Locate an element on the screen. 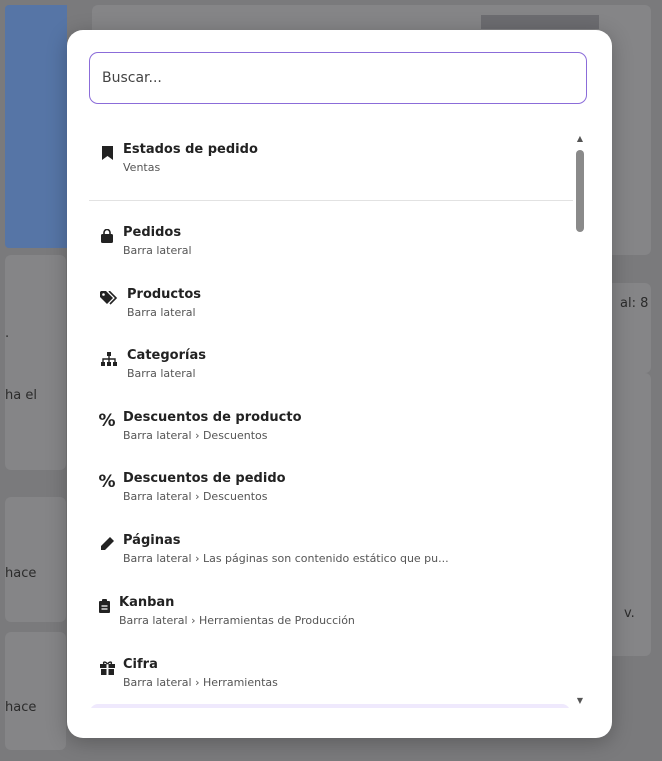 This screenshot has width=662, height=761. pencil-icon is located at coordinates (107, 544).